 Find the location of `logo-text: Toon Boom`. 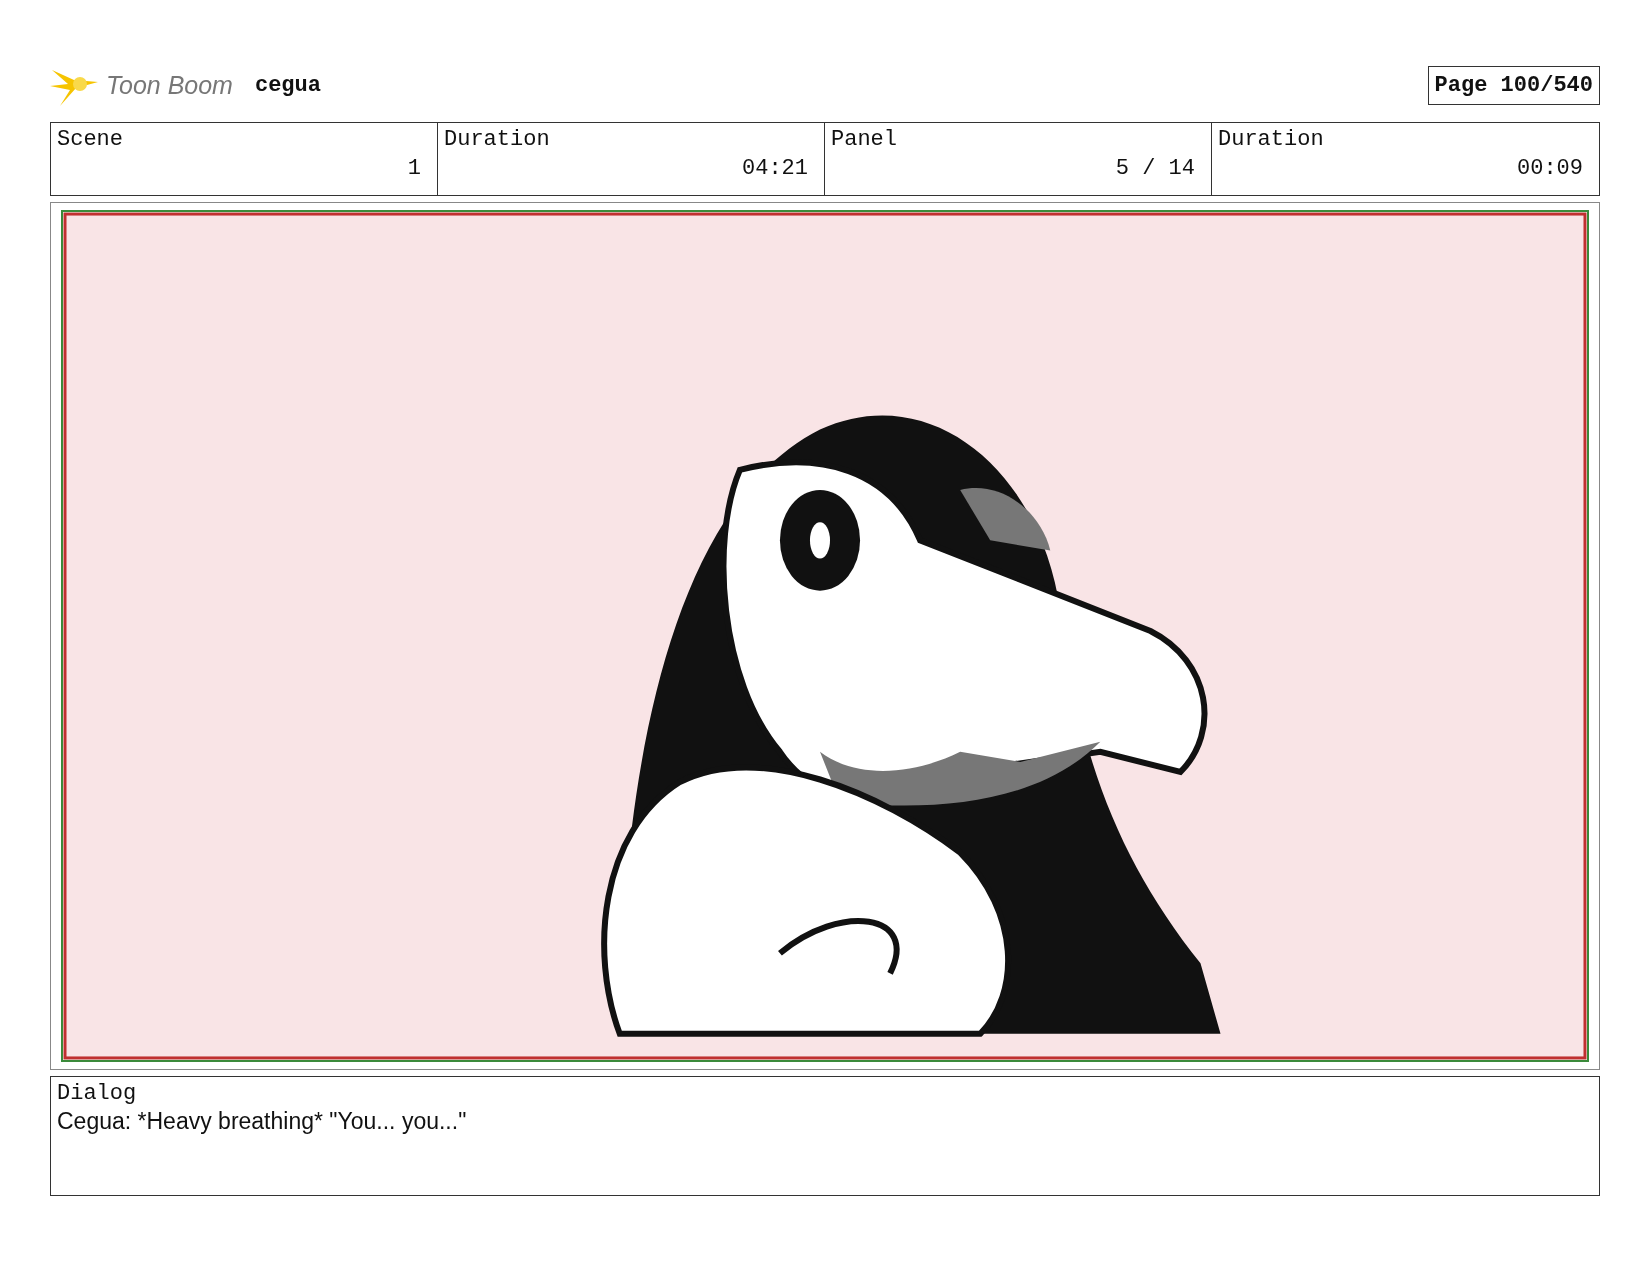

logo-text: Toon Boom is located at coordinates (169, 85).